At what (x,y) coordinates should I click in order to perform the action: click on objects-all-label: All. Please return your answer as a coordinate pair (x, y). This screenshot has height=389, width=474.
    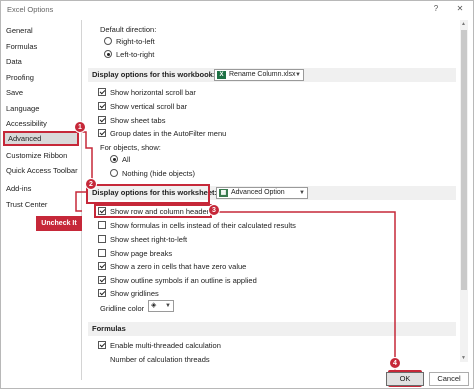
    Looking at the image, I should click on (126, 159).